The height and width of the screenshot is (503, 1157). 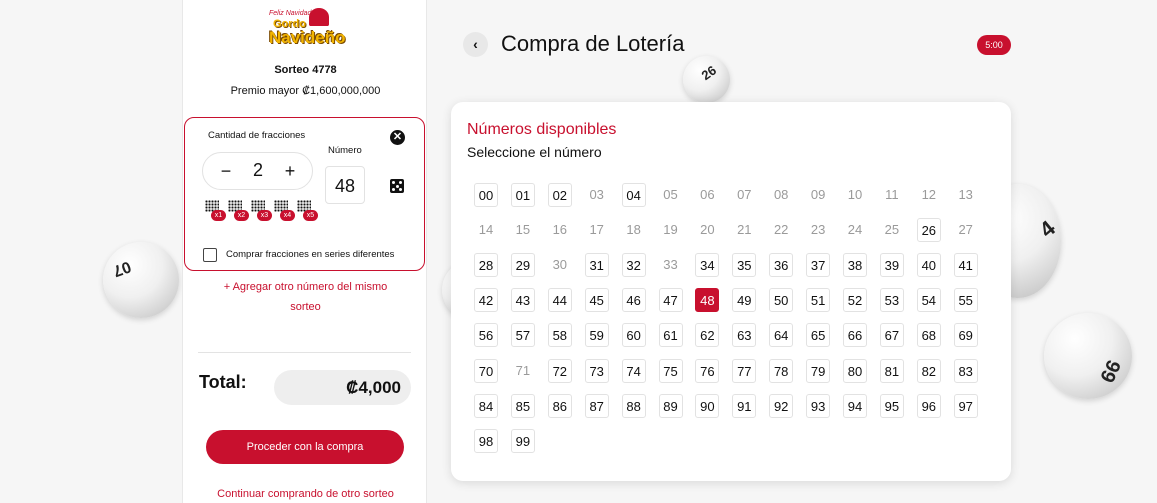 What do you see at coordinates (928, 405) in the screenshot?
I see `number-cell: 96` at bounding box center [928, 405].